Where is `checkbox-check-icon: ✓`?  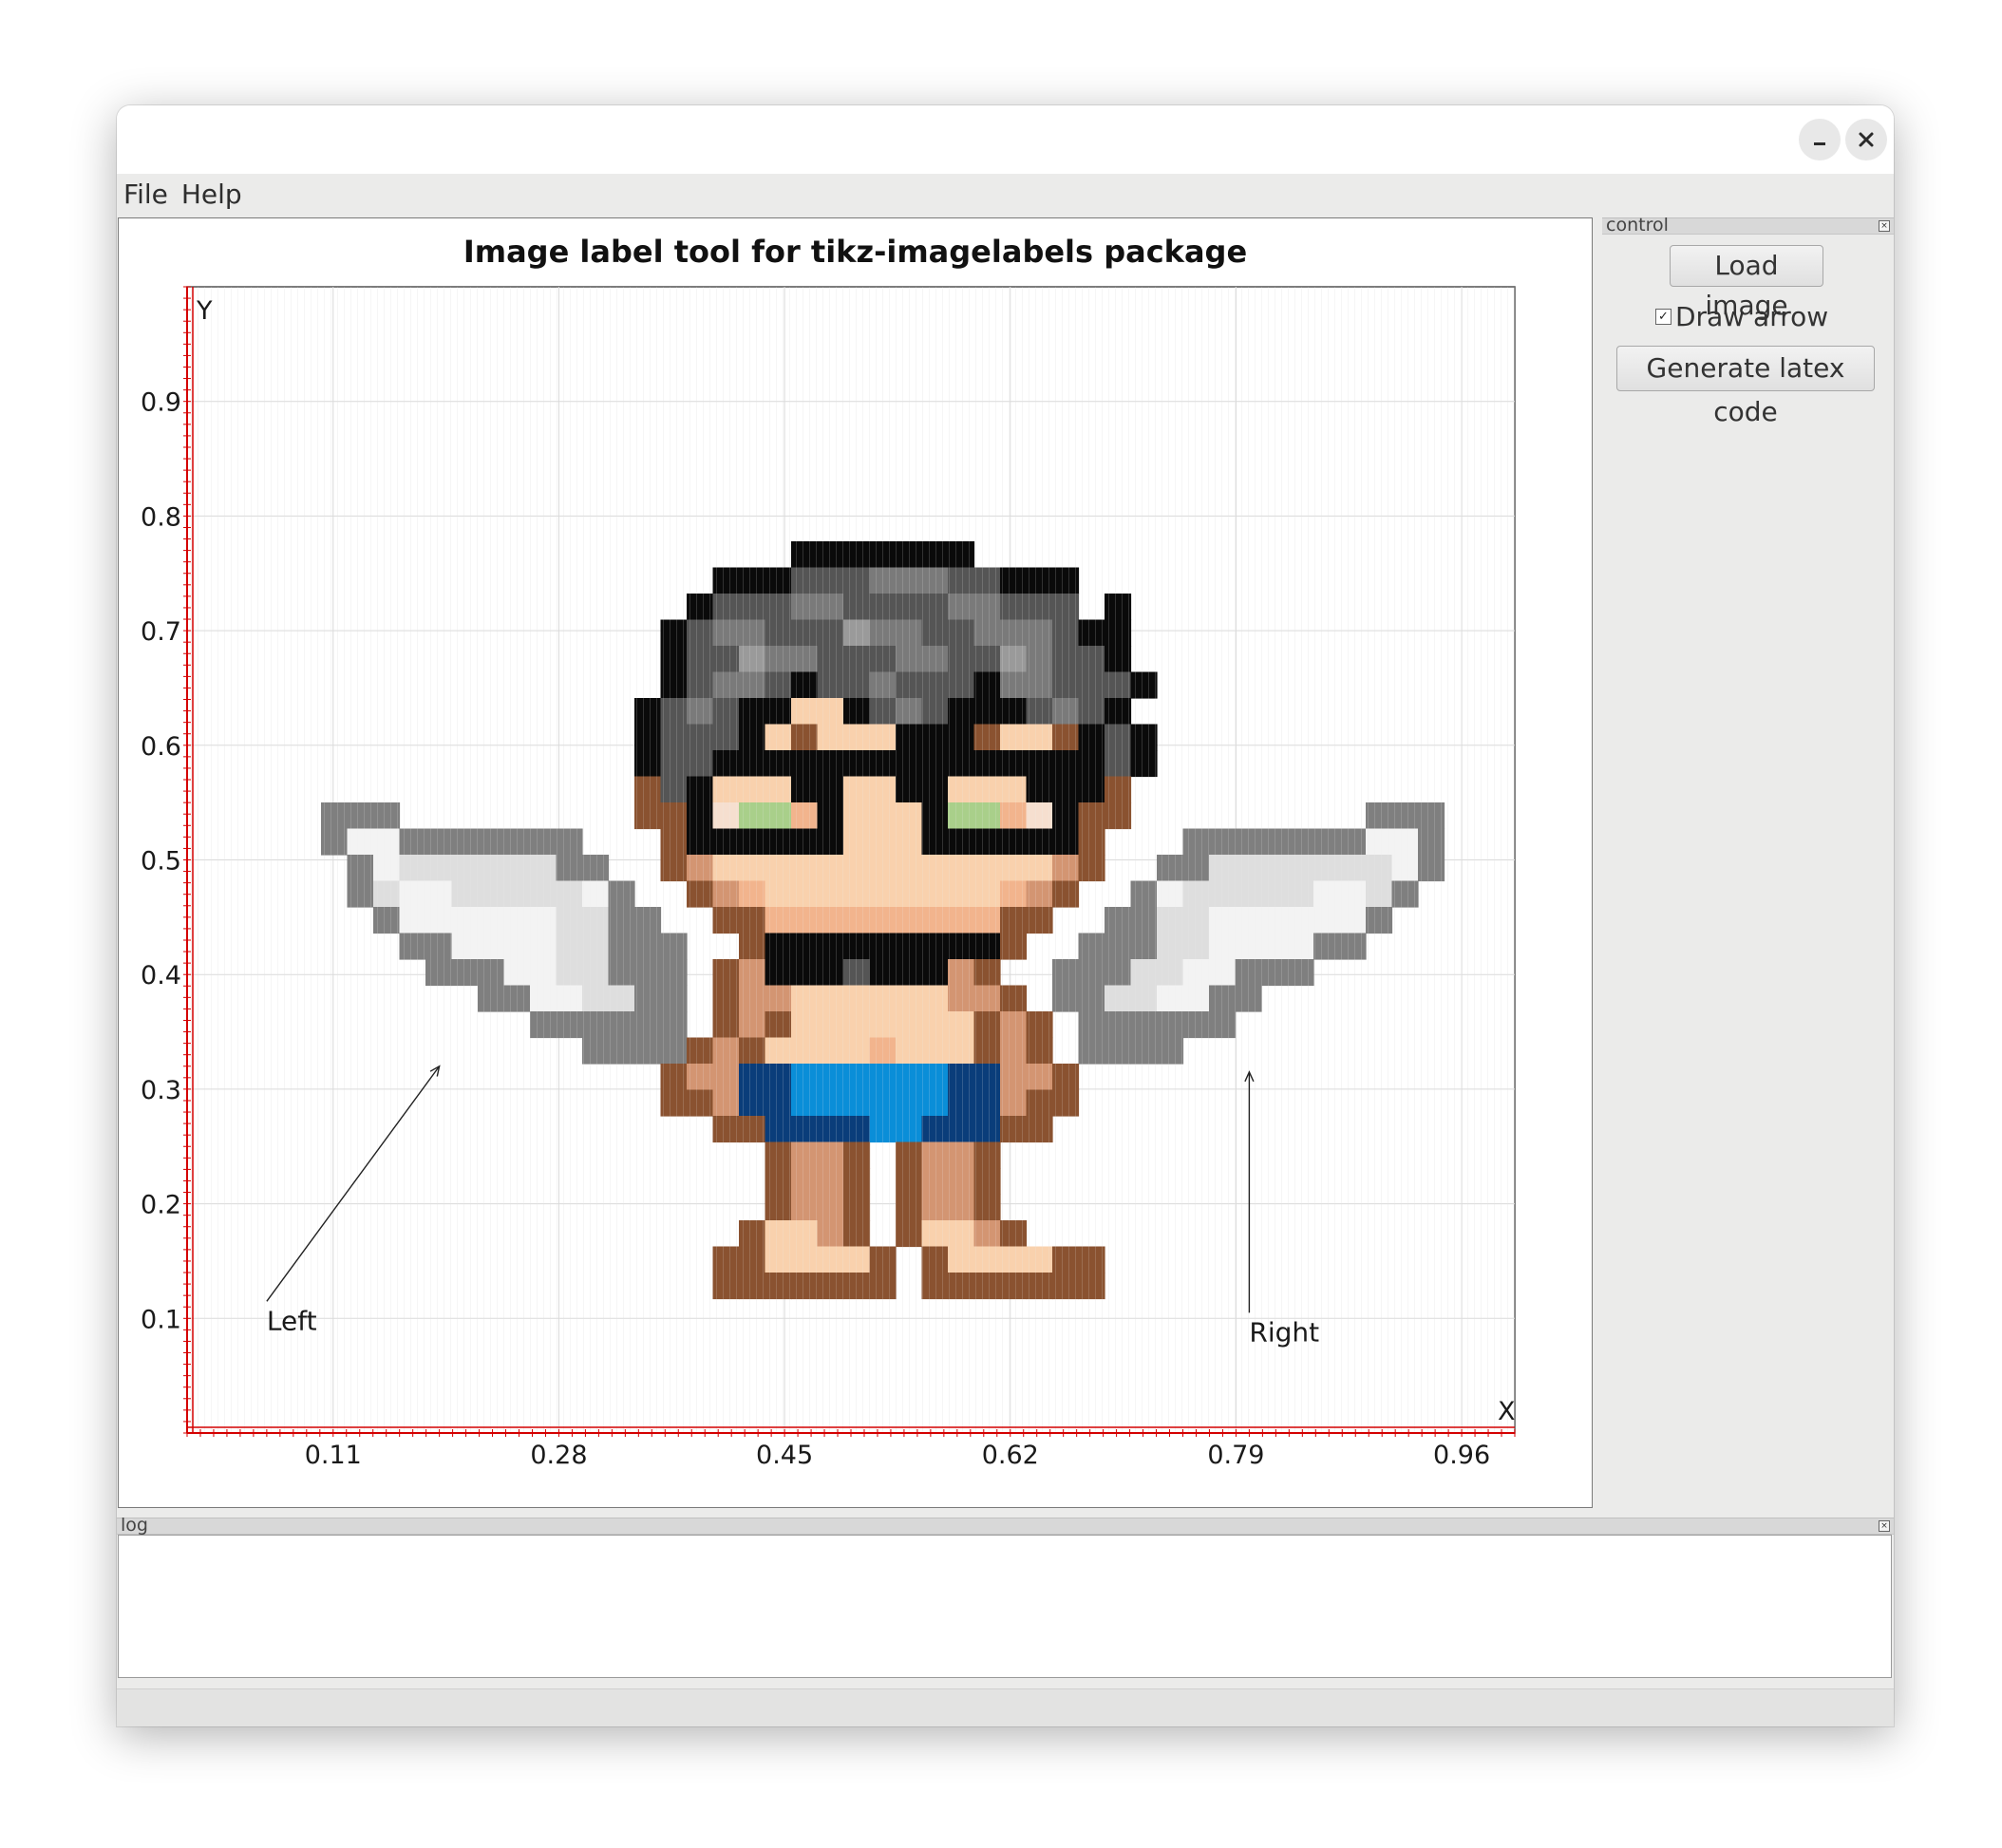
checkbox-check-icon: ✓ is located at coordinates (1663, 317).